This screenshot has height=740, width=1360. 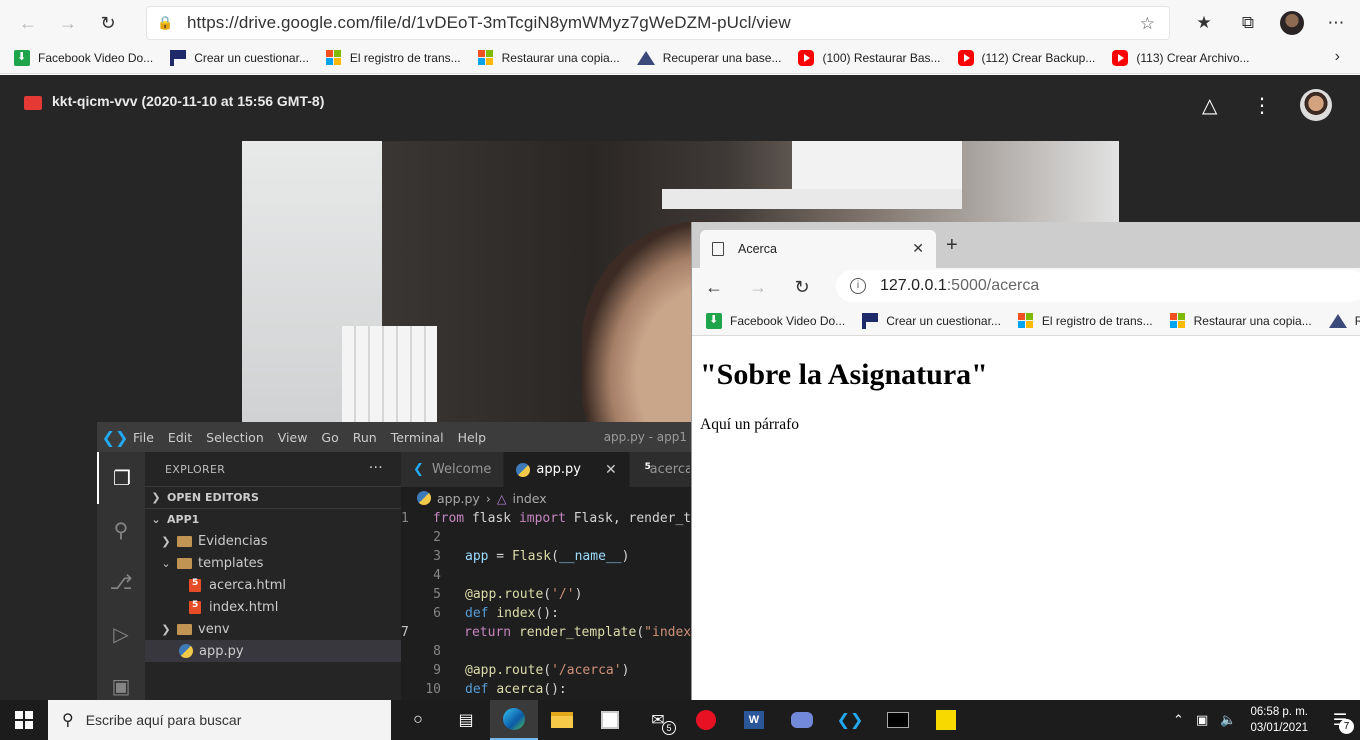 I want to click on discord-icon, so click(x=802, y=720).